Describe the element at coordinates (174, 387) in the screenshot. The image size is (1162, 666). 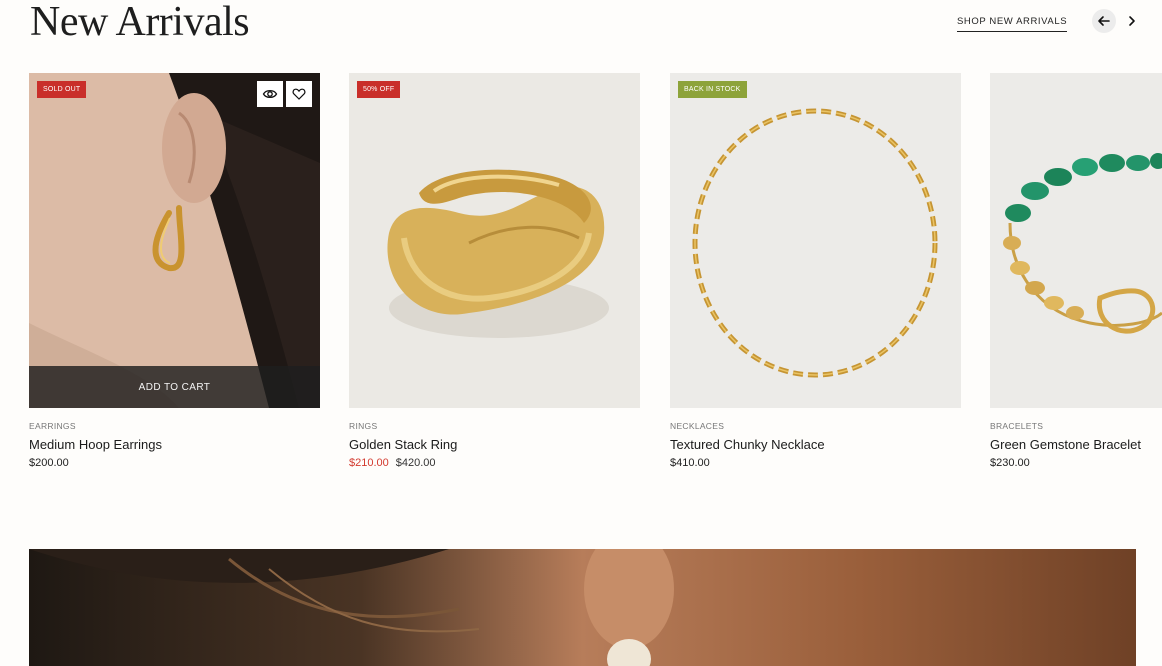
I see `add-to-cart-button: ADD TO CART` at that location.